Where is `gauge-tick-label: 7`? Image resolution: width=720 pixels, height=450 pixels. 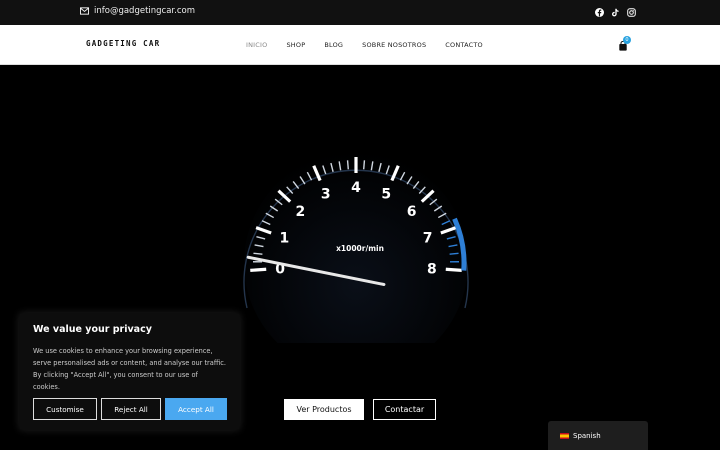
gauge-tick-label: 7 is located at coordinates (428, 239).